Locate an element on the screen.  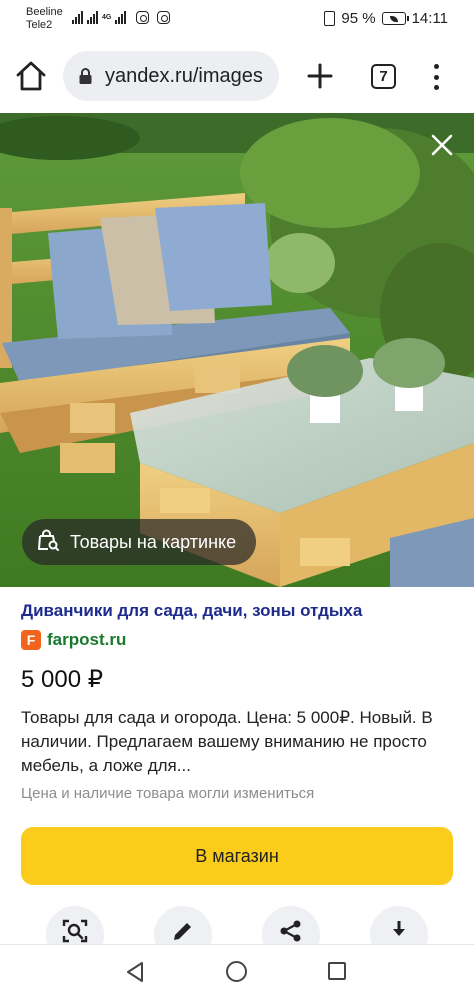
lens-search-button is located at coordinates (75, 926).